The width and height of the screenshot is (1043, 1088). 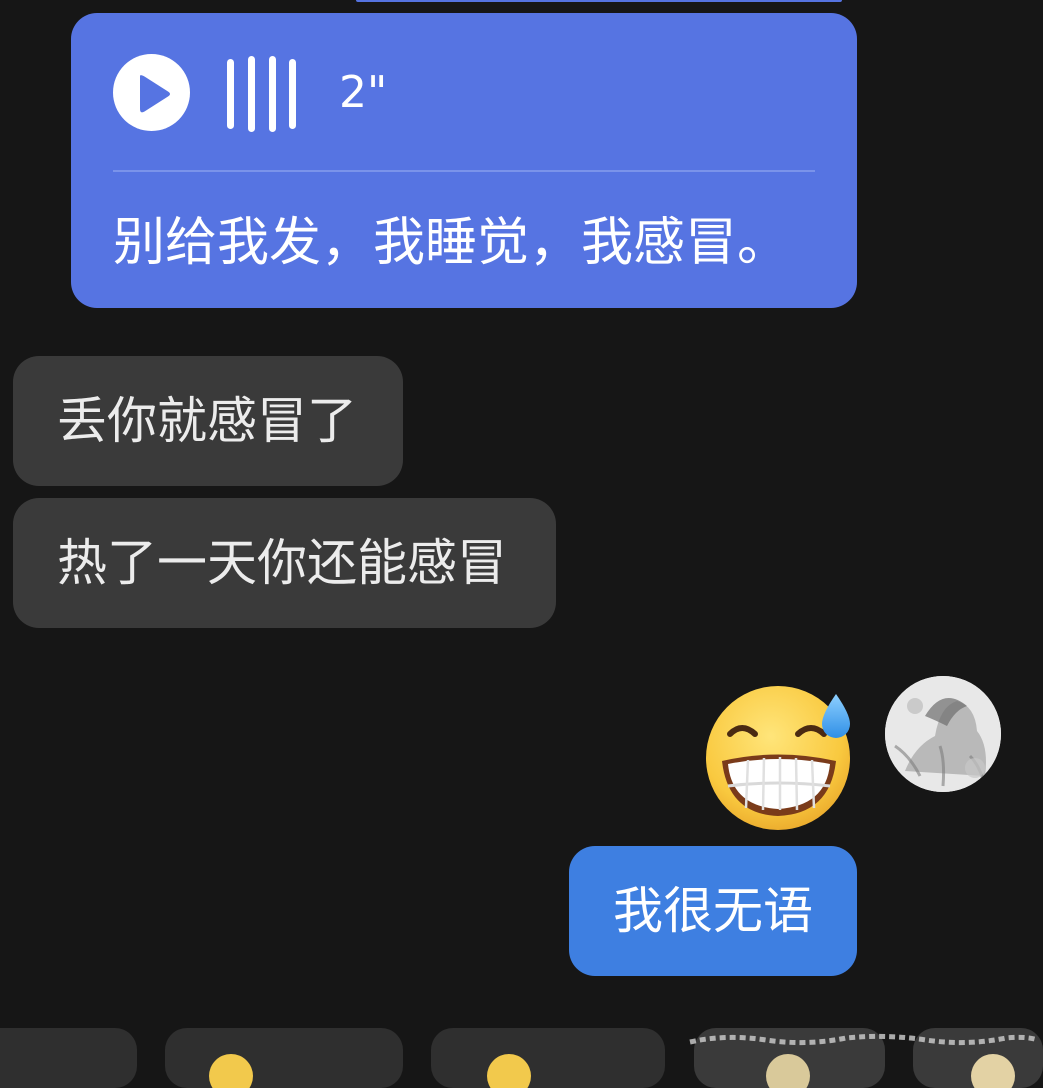 What do you see at coordinates (363, 92) in the screenshot?
I see `voice-duration: 2"` at bounding box center [363, 92].